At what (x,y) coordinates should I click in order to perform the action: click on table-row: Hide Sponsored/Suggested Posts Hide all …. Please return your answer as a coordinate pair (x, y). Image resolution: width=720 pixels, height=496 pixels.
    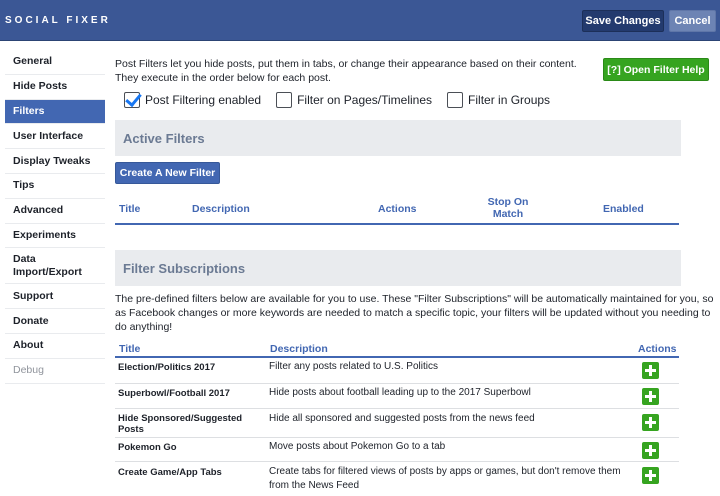
    Looking at the image, I should click on (397, 423).